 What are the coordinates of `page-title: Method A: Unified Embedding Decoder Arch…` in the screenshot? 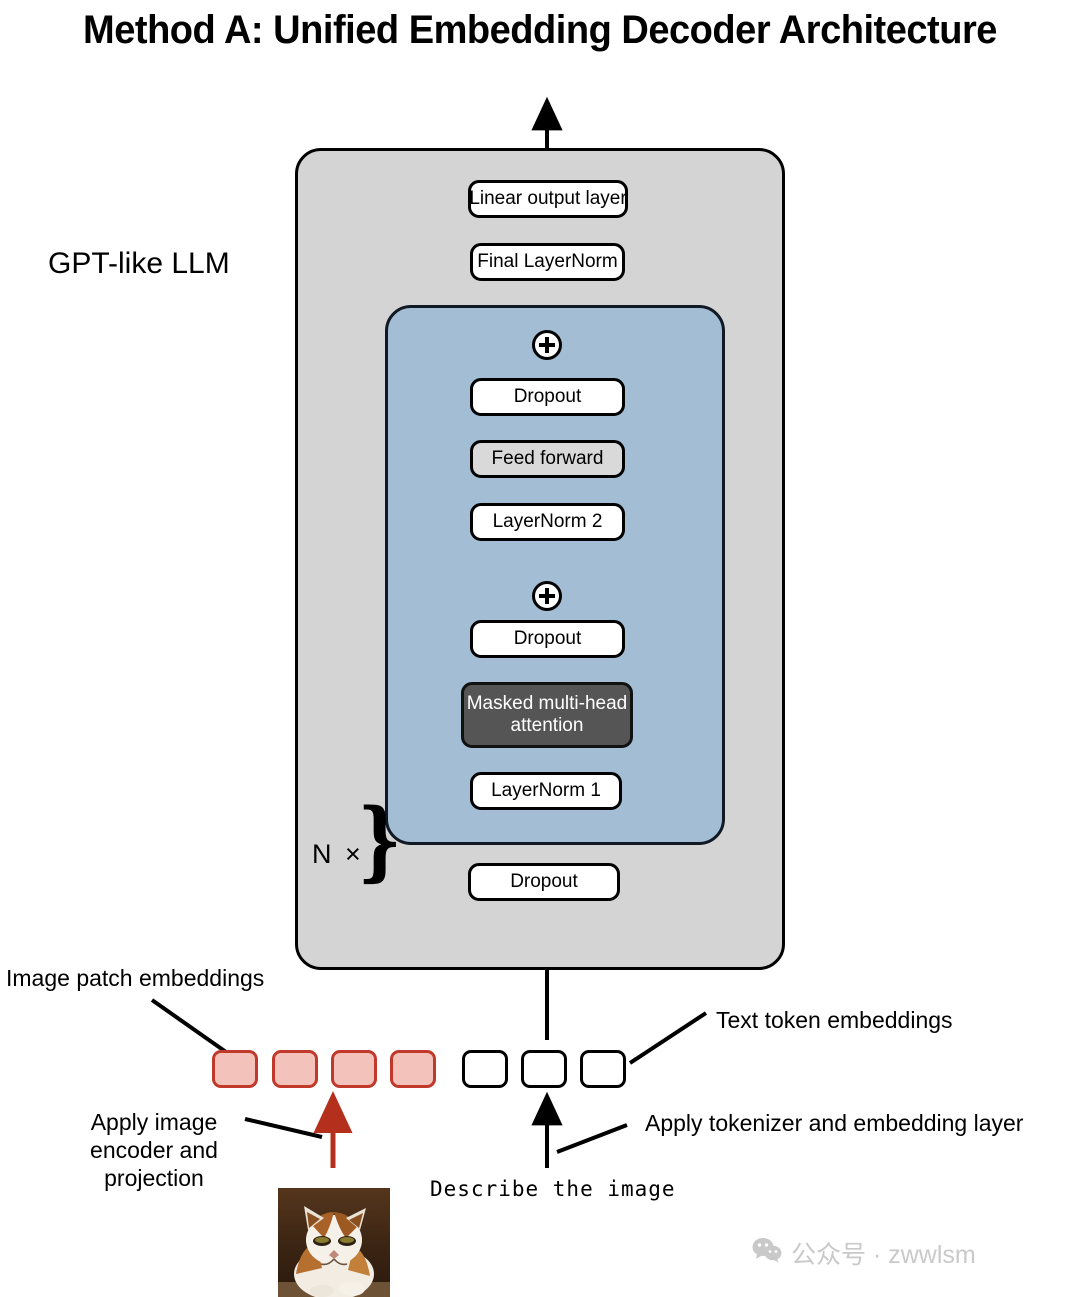 It's located at (540, 30).